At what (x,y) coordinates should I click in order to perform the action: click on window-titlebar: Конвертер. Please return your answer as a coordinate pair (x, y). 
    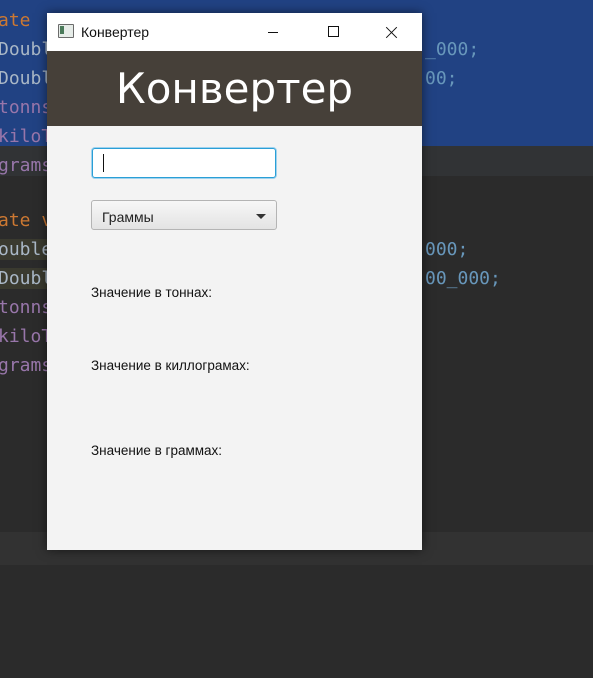
    Looking at the image, I should click on (234, 32).